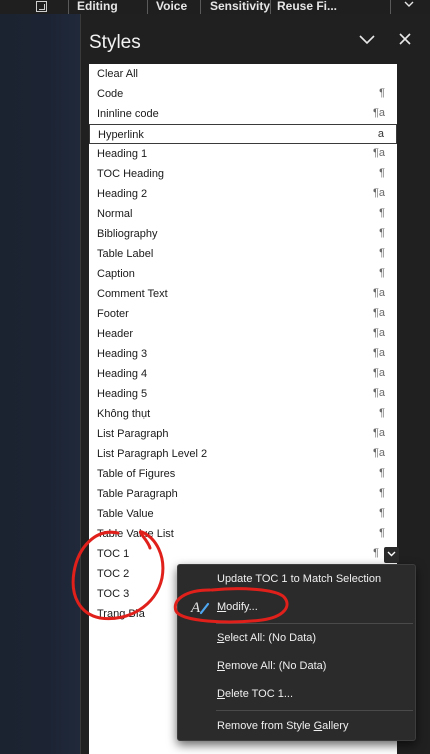 The height and width of the screenshot is (754, 430). Describe the element at coordinates (41, 6) in the screenshot. I see `dialog-launcher-icon` at that location.